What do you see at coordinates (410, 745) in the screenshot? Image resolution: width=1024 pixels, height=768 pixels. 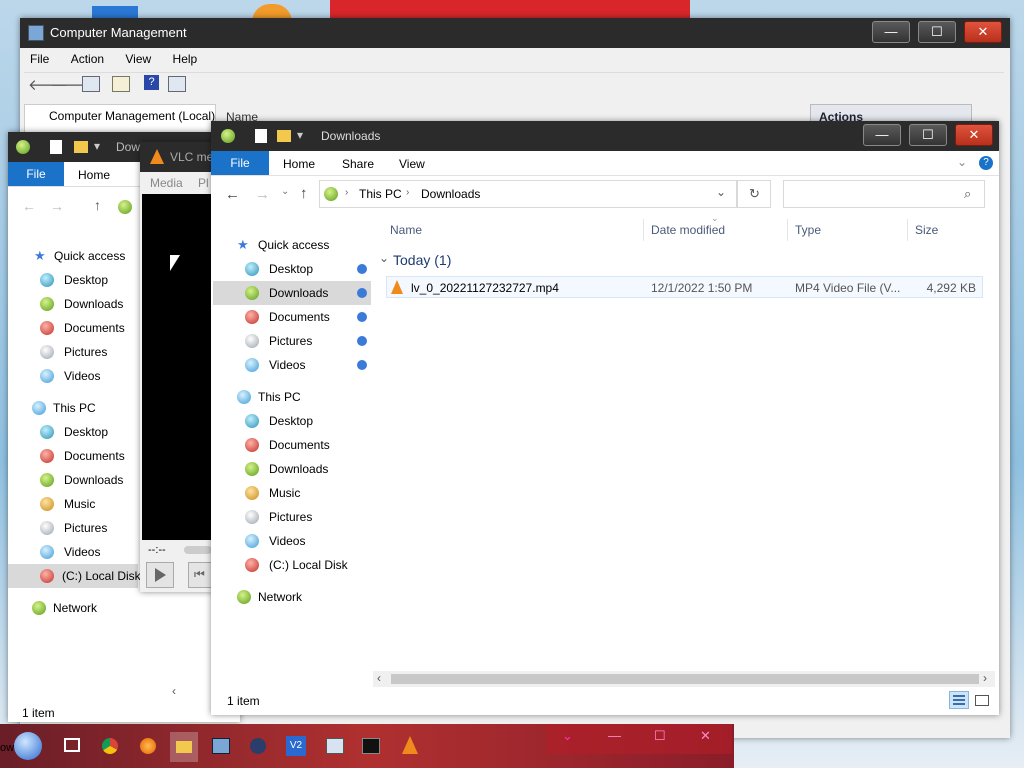 I see `vlc-taskbar-icon` at bounding box center [410, 745].